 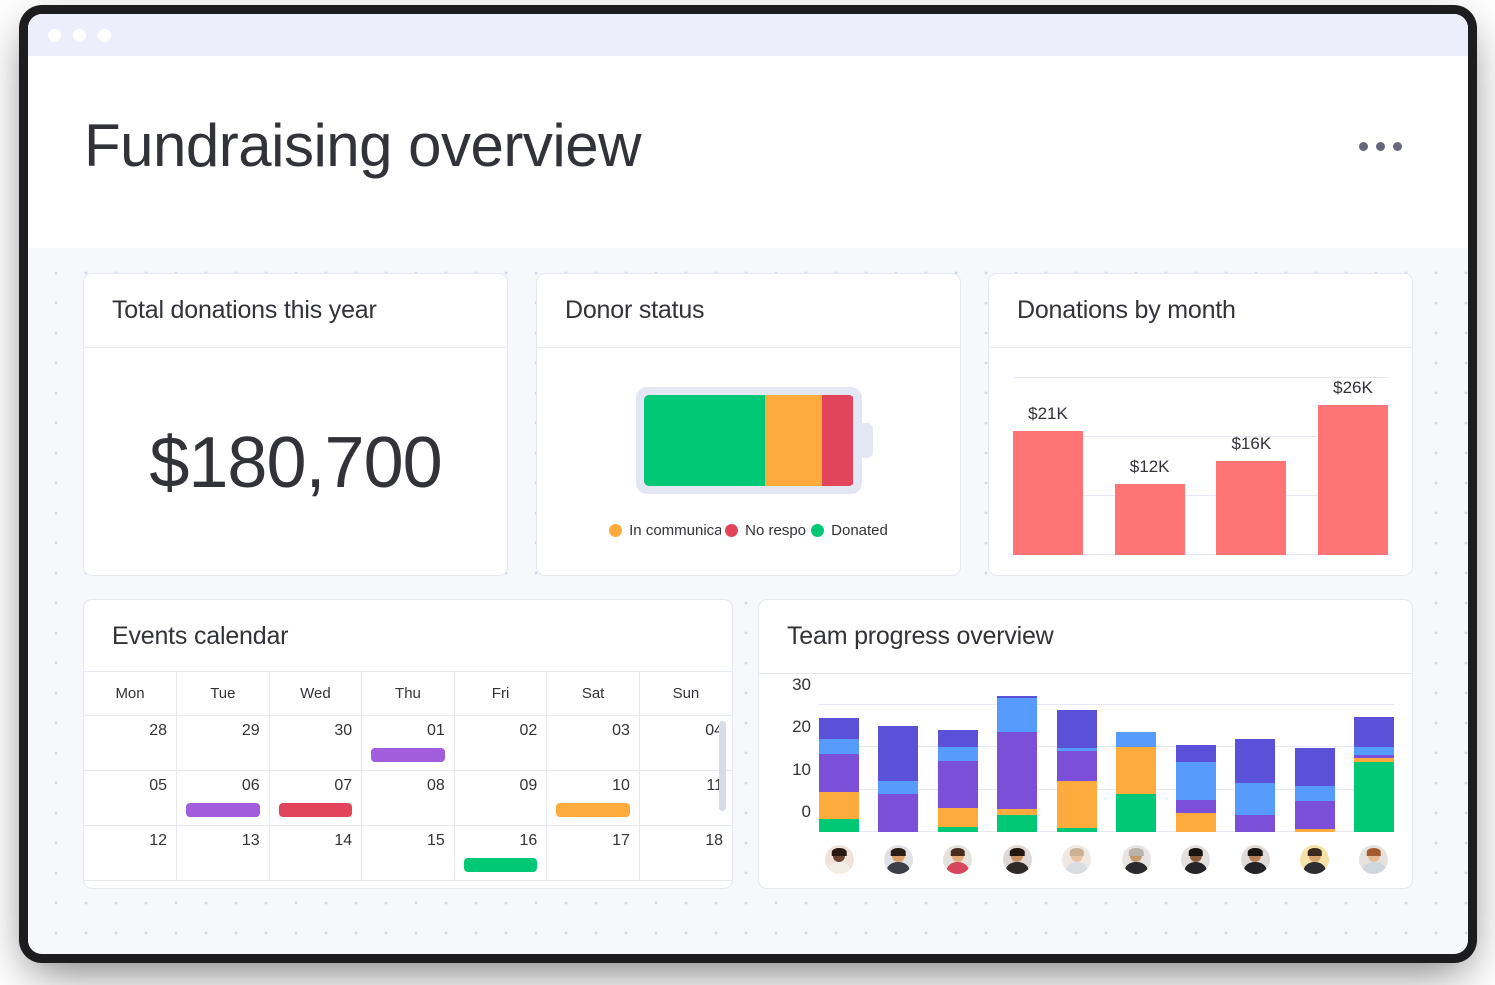 I want to click on calendar-day-cell: 06, so click(x=223, y=798).